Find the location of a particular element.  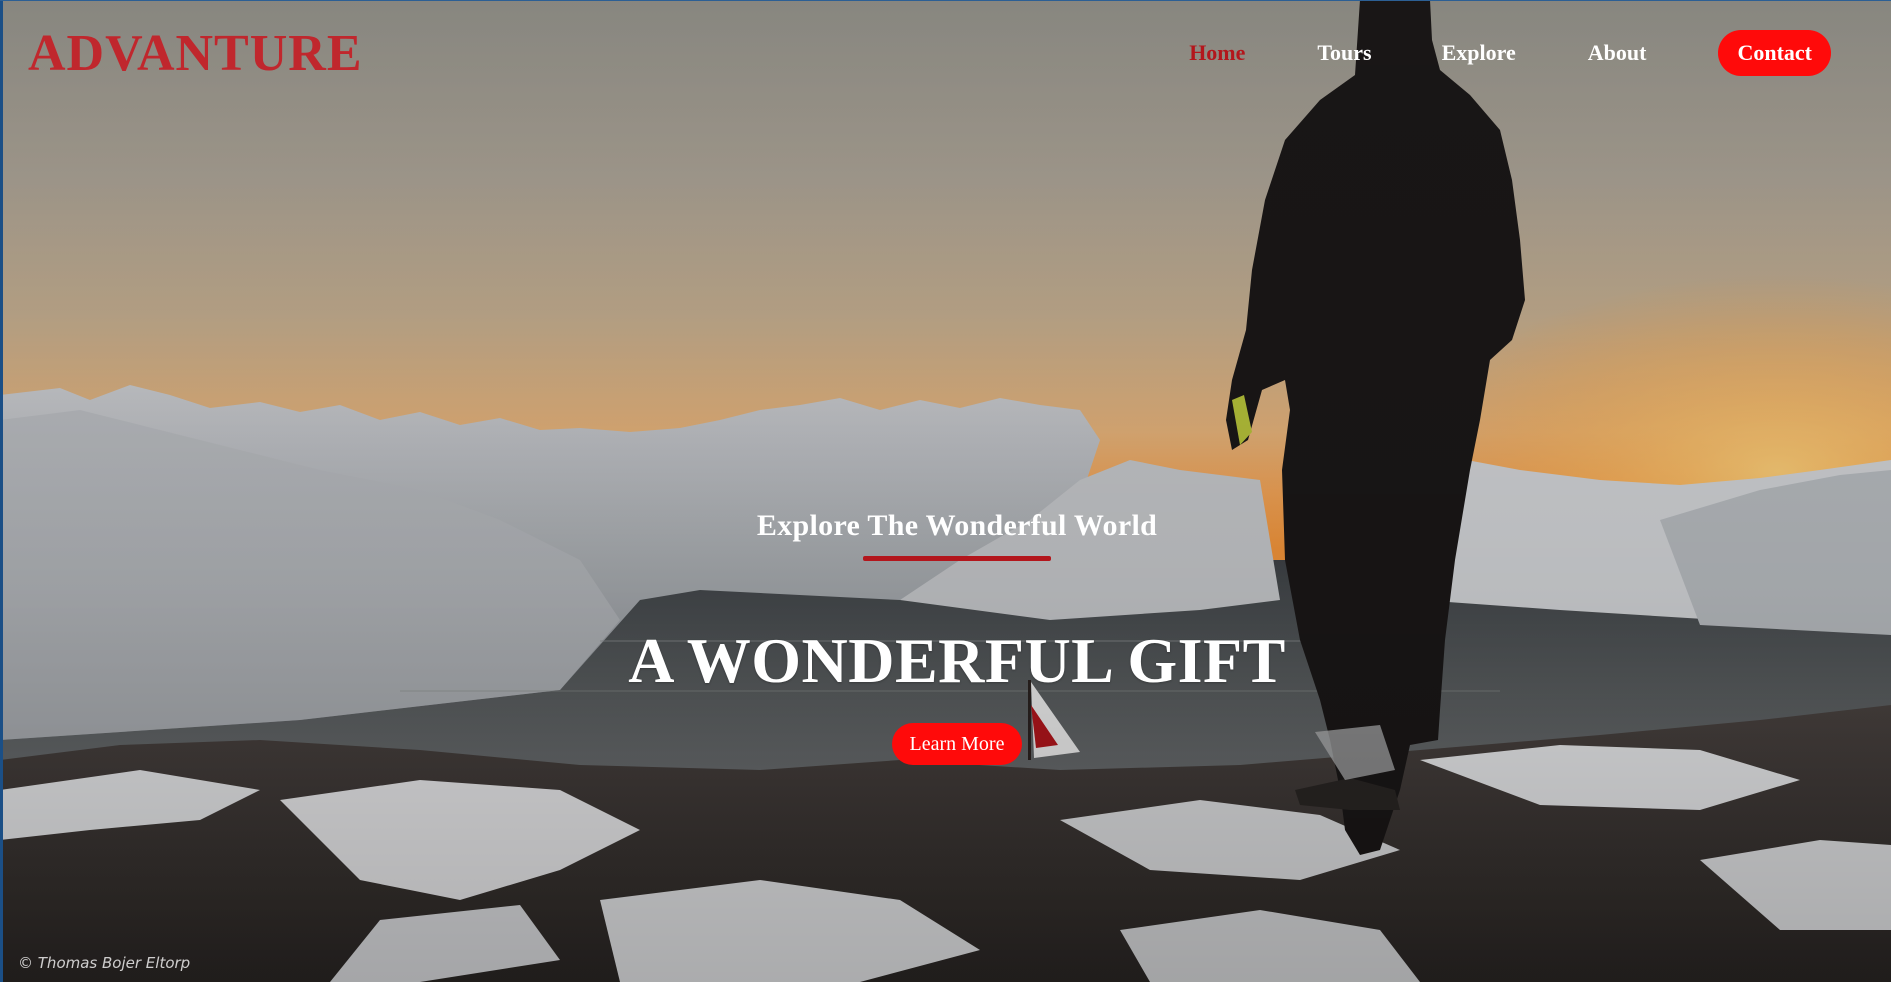

nav-link-home: Home is located at coordinates (1217, 53).